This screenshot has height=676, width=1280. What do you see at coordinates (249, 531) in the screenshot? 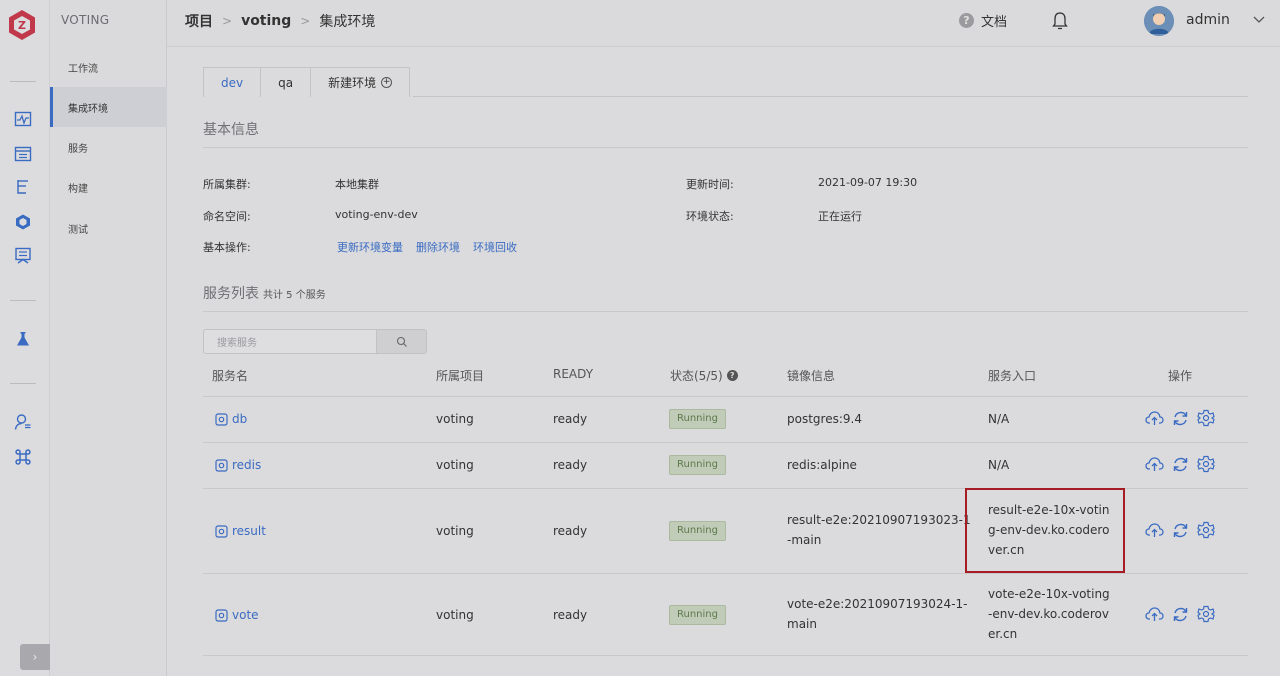
I see `service-name: result` at bounding box center [249, 531].